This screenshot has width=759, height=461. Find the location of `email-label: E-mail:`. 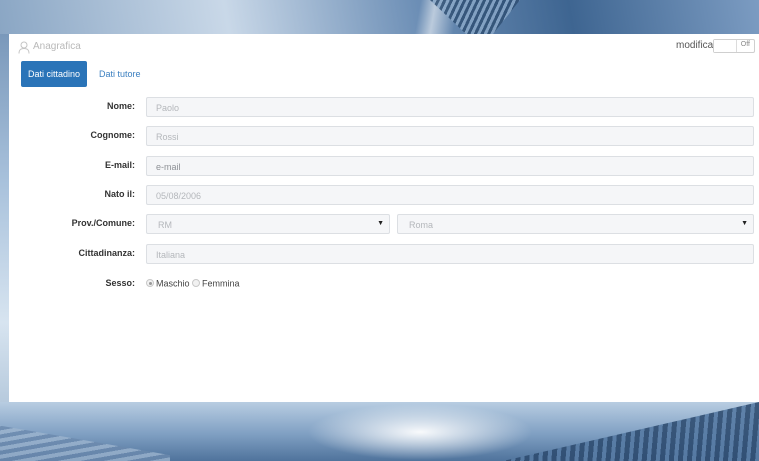

email-label: E-mail: is located at coordinates (119, 165).